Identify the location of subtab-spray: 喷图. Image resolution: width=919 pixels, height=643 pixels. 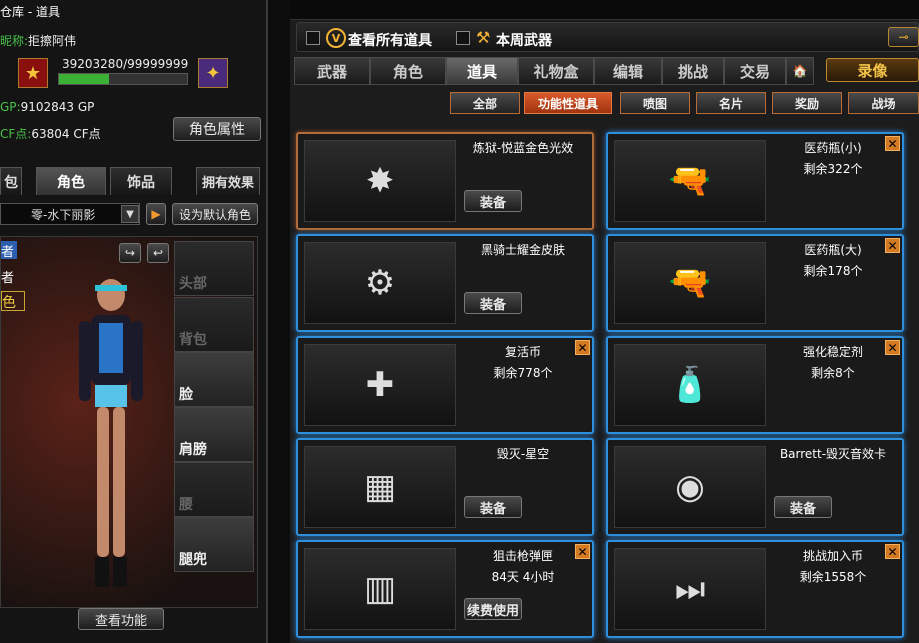
(655, 103).